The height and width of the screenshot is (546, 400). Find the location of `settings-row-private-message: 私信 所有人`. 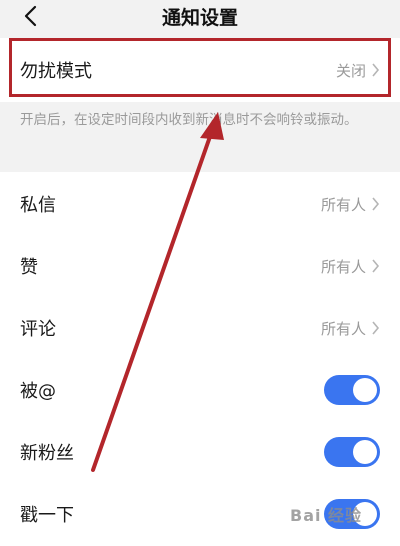

settings-row-private-message: 私信 所有人 is located at coordinates (200, 204).